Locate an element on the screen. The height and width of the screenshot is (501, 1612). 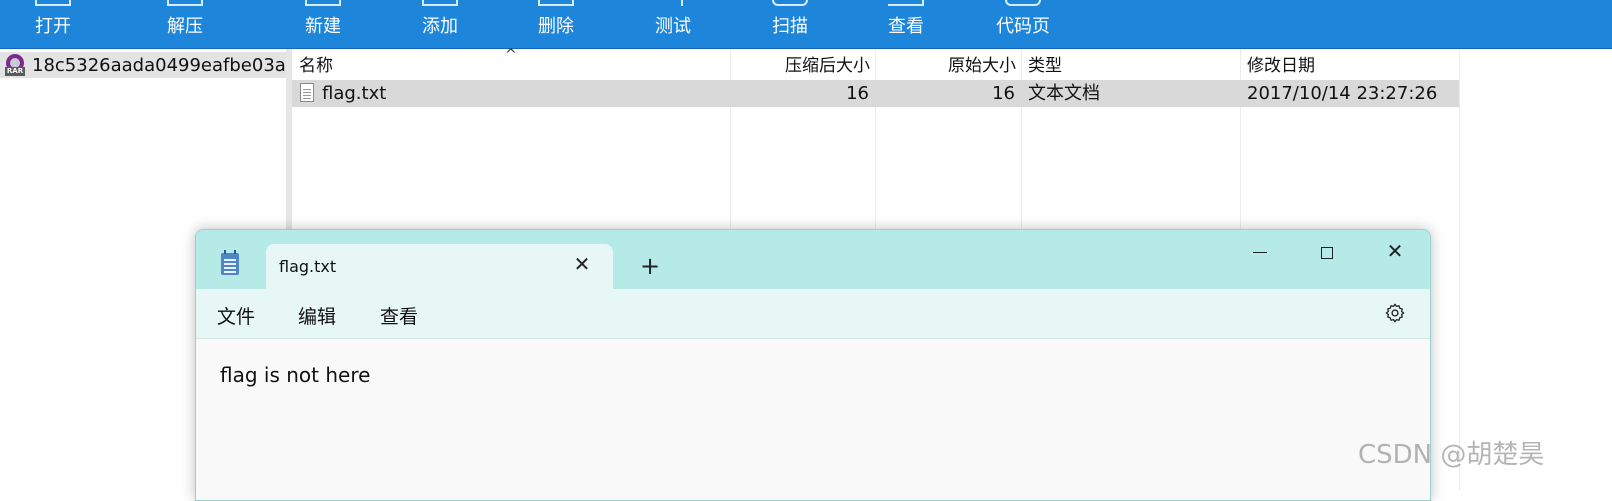
add-icon is located at coordinates (440, 3).